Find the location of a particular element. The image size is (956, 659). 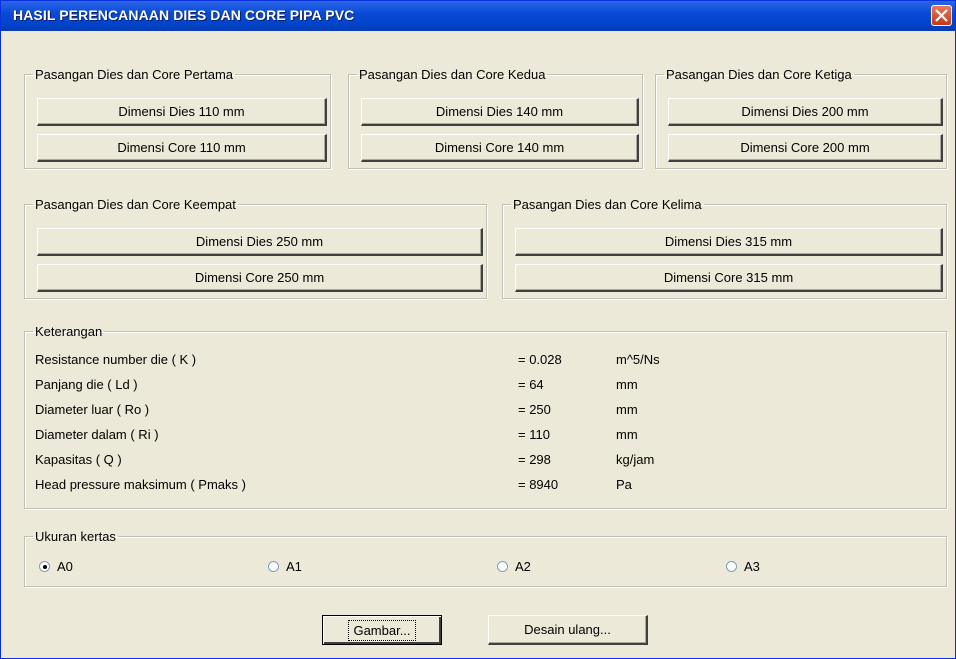

window-title: HASIL PERENCANAAN DIES DAN CORE PIPA PVC is located at coordinates (184, 15).